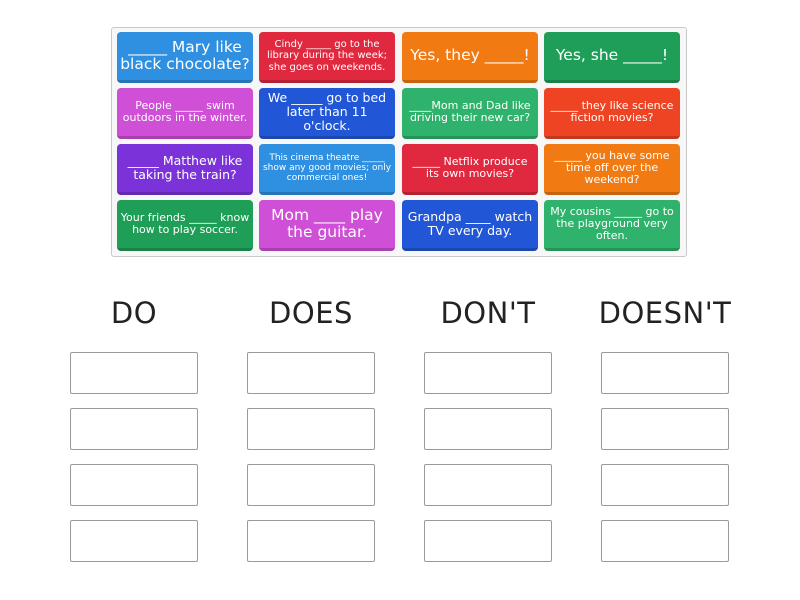 The height and width of the screenshot is (600, 800). I want to click on card-text: Yes, she _____!, so click(612, 55).